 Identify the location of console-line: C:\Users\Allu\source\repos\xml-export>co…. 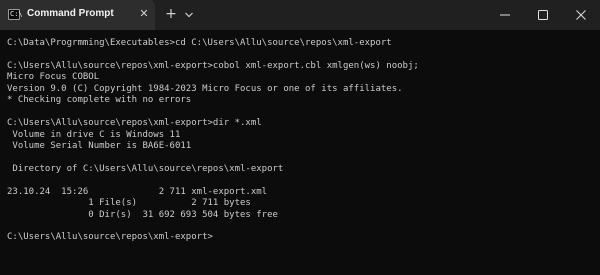
(213, 65).